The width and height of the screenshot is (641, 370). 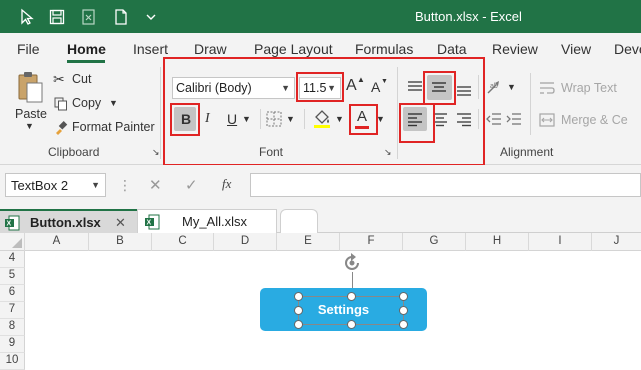 What do you see at coordinates (29, 126) in the screenshot?
I see `paste-dropdown-icon: ▼` at bounding box center [29, 126].